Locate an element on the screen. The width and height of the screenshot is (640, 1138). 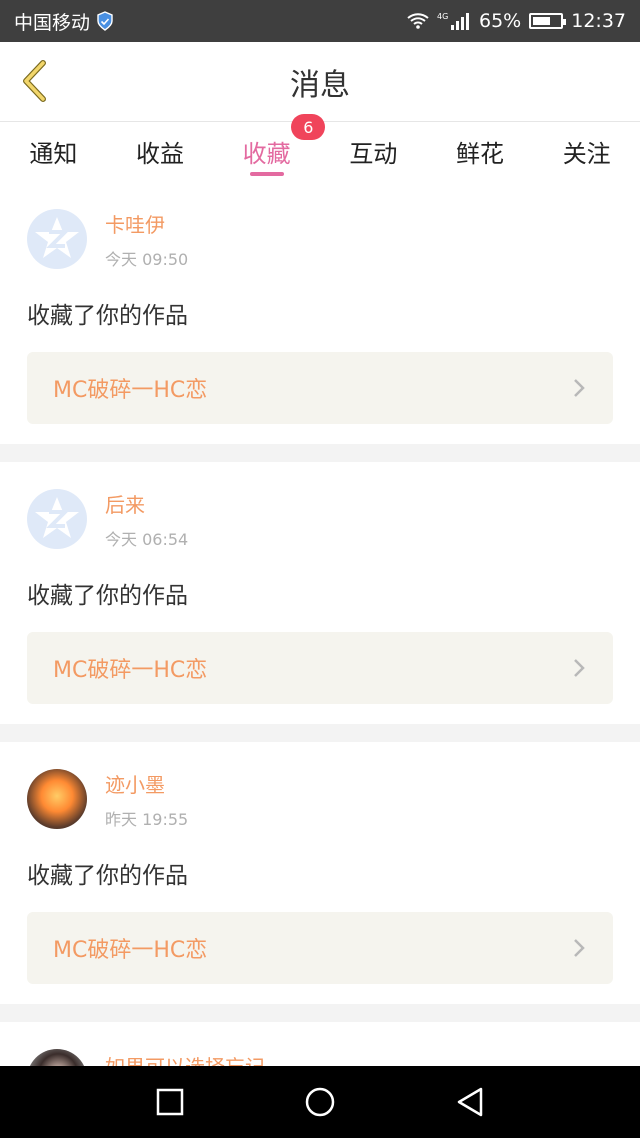
network-text: 4G is located at coordinates (442, 16).